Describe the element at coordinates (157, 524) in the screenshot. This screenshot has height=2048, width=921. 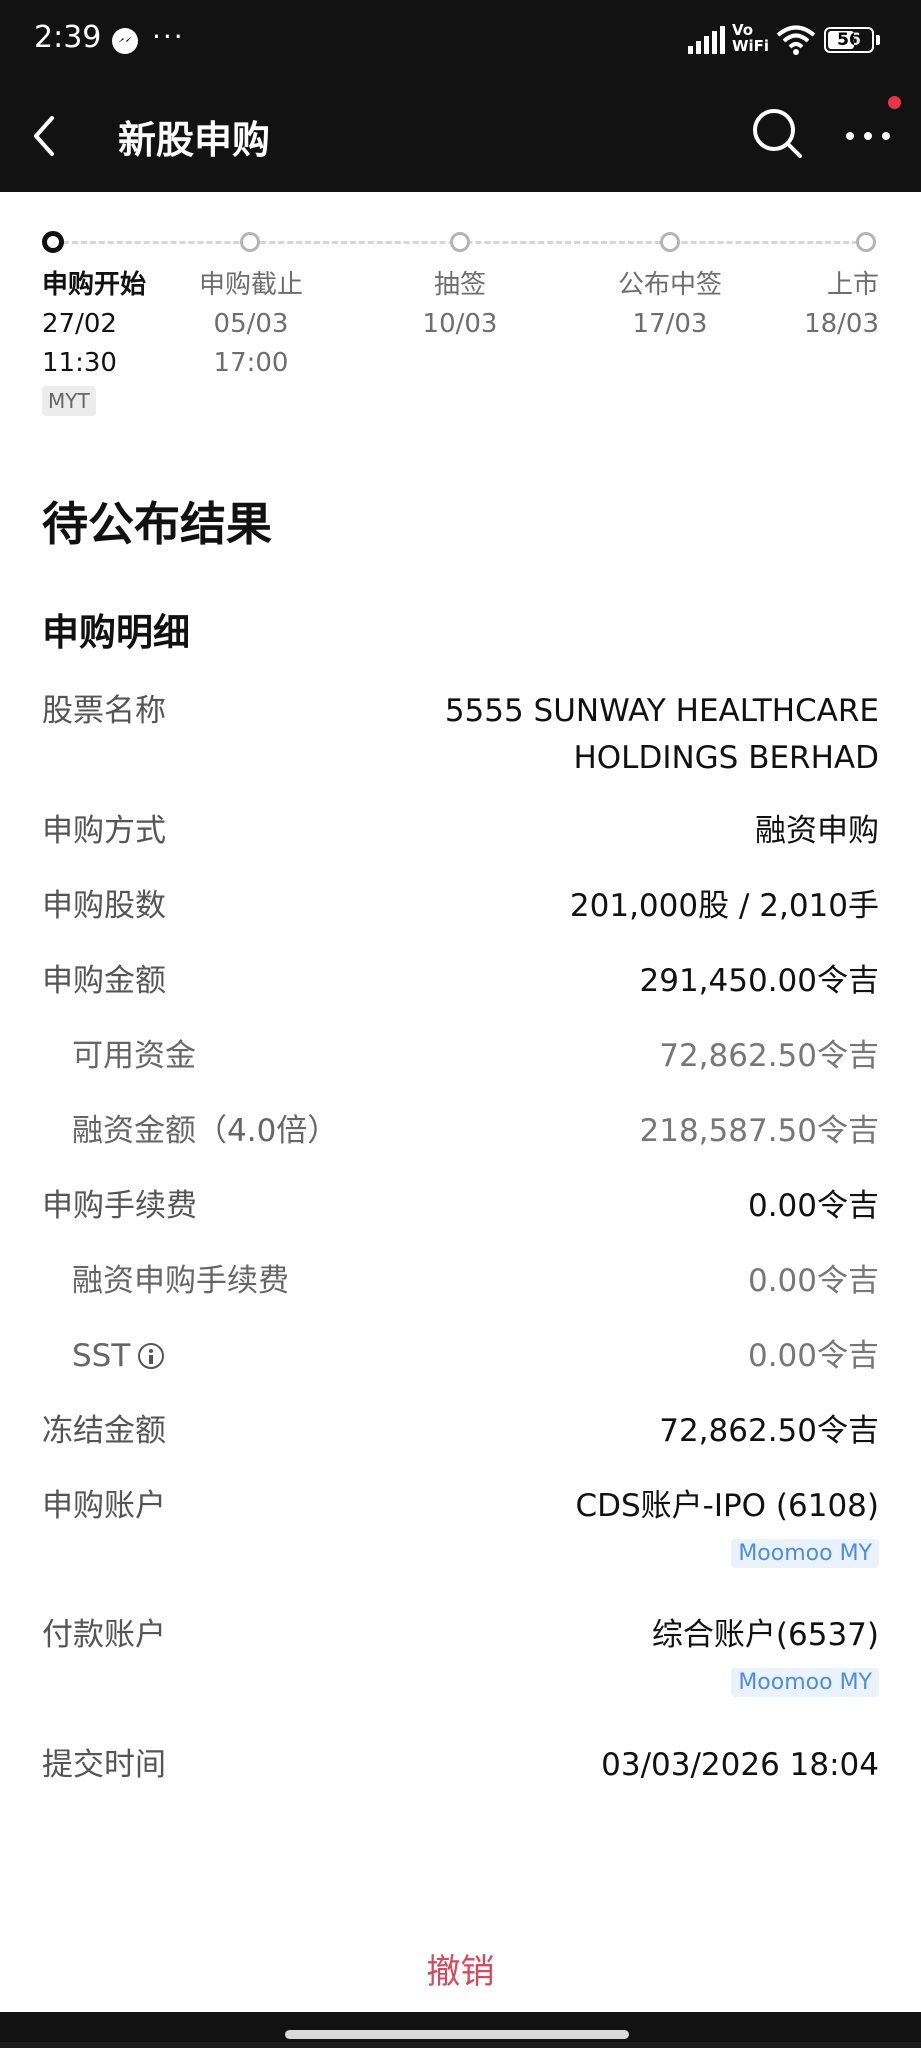
I see `result-status: 待公布结果` at that location.